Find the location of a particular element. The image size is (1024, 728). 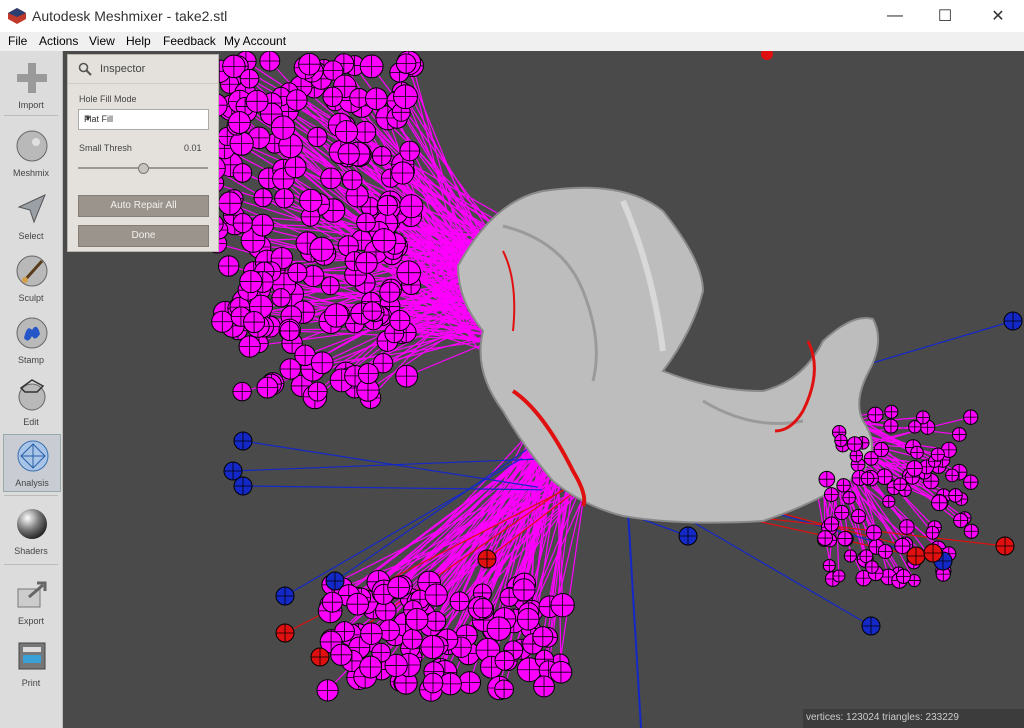

auto-repair-all-button: Auto Repair All is located at coordinates (143, 206).